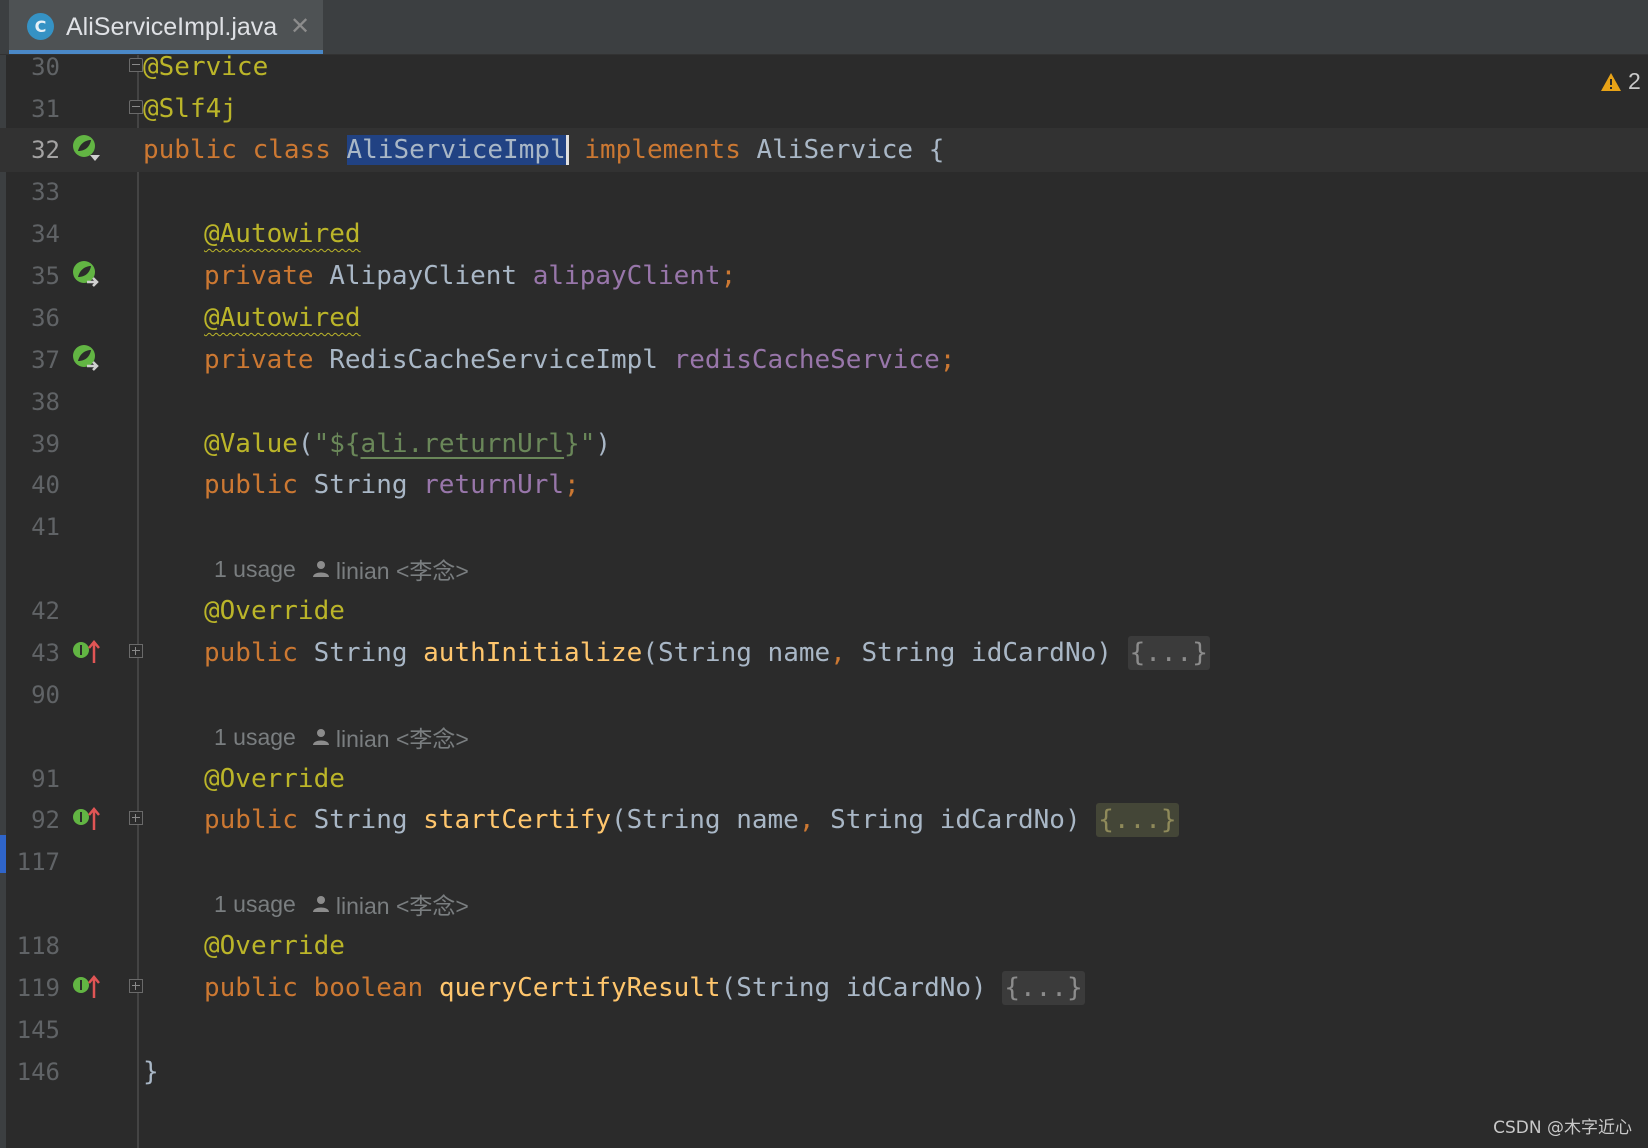 This screenshot has height=1148, width=1648. What do you see at coordinates (470, 276) in the screenshot?
I see `code-text: private AlipayClient alipayClient;` at bounding box center [470, 276].